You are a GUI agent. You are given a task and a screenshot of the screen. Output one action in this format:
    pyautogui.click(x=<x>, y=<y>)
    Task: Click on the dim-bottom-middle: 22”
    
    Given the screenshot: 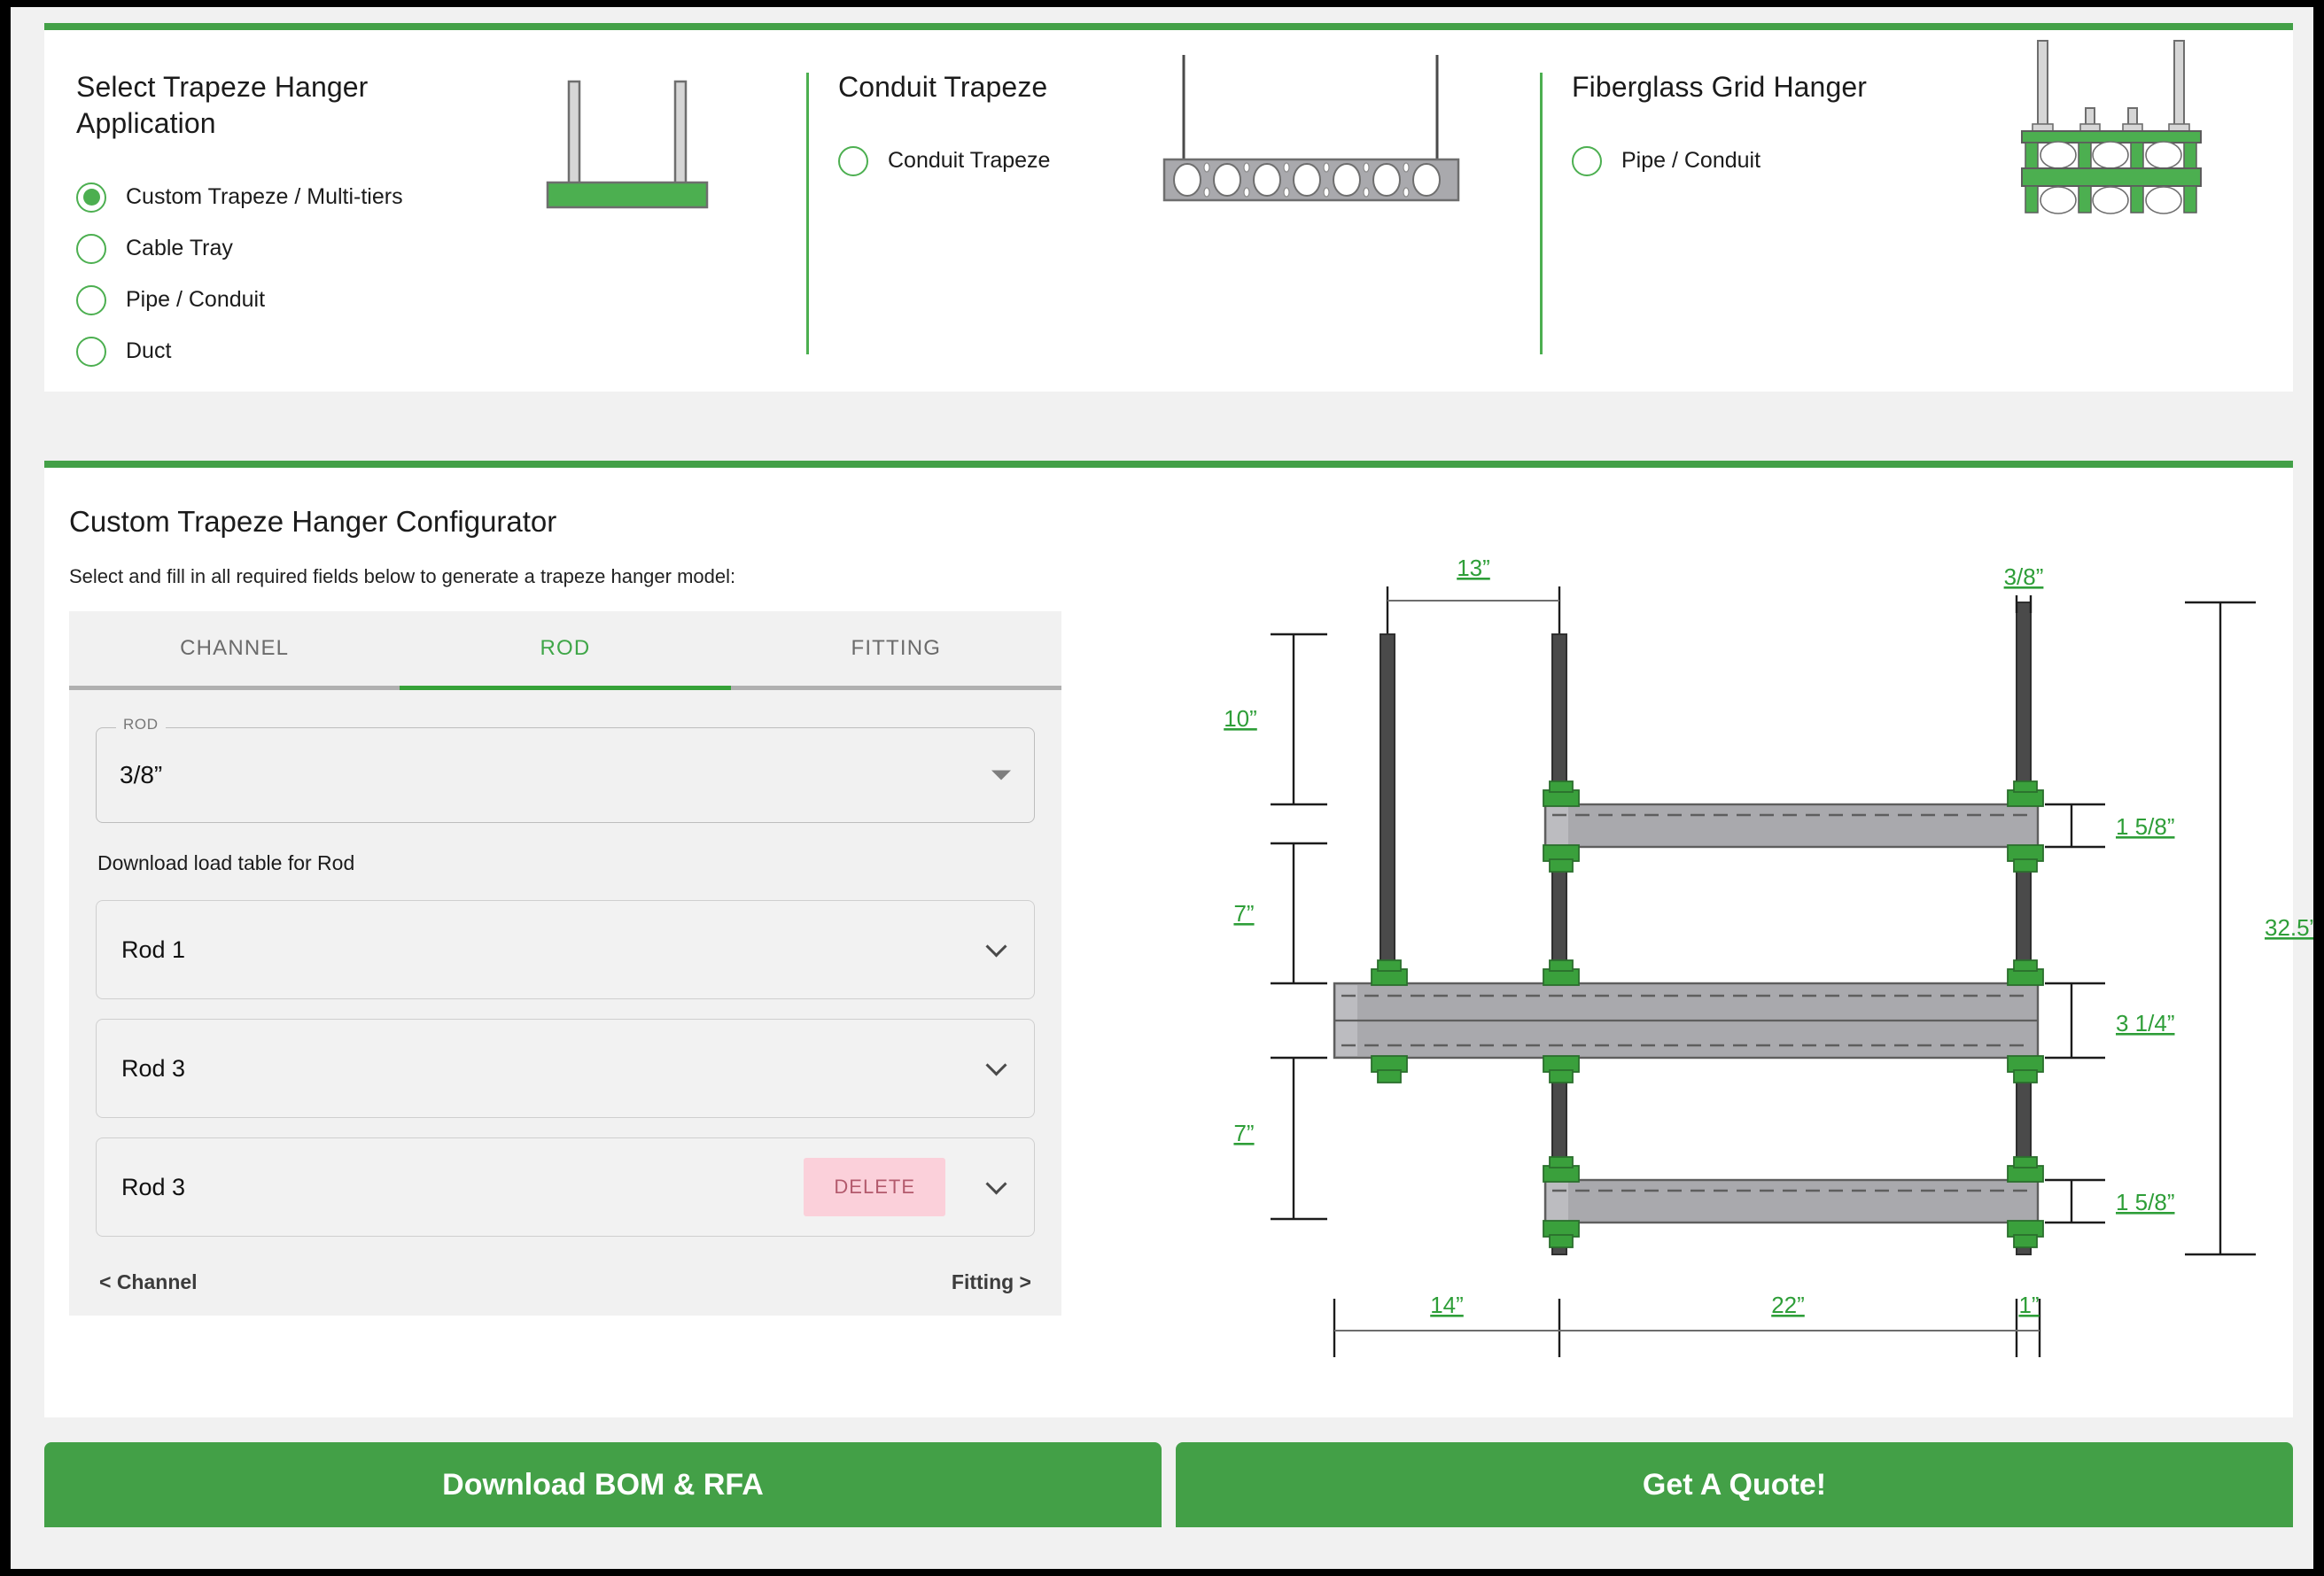 What is the action you would take?
    pyautogui.click(x=1788, y=1305)
    